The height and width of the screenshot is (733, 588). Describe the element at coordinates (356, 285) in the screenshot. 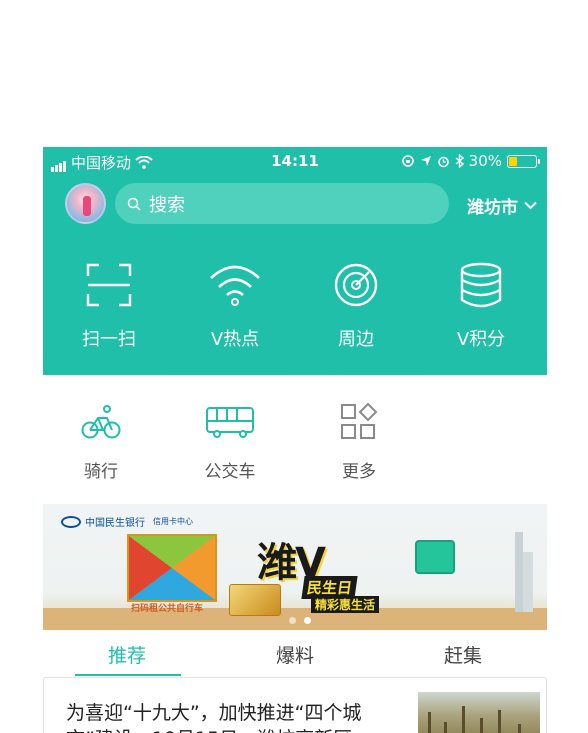

I see `radar-icon` at that location.